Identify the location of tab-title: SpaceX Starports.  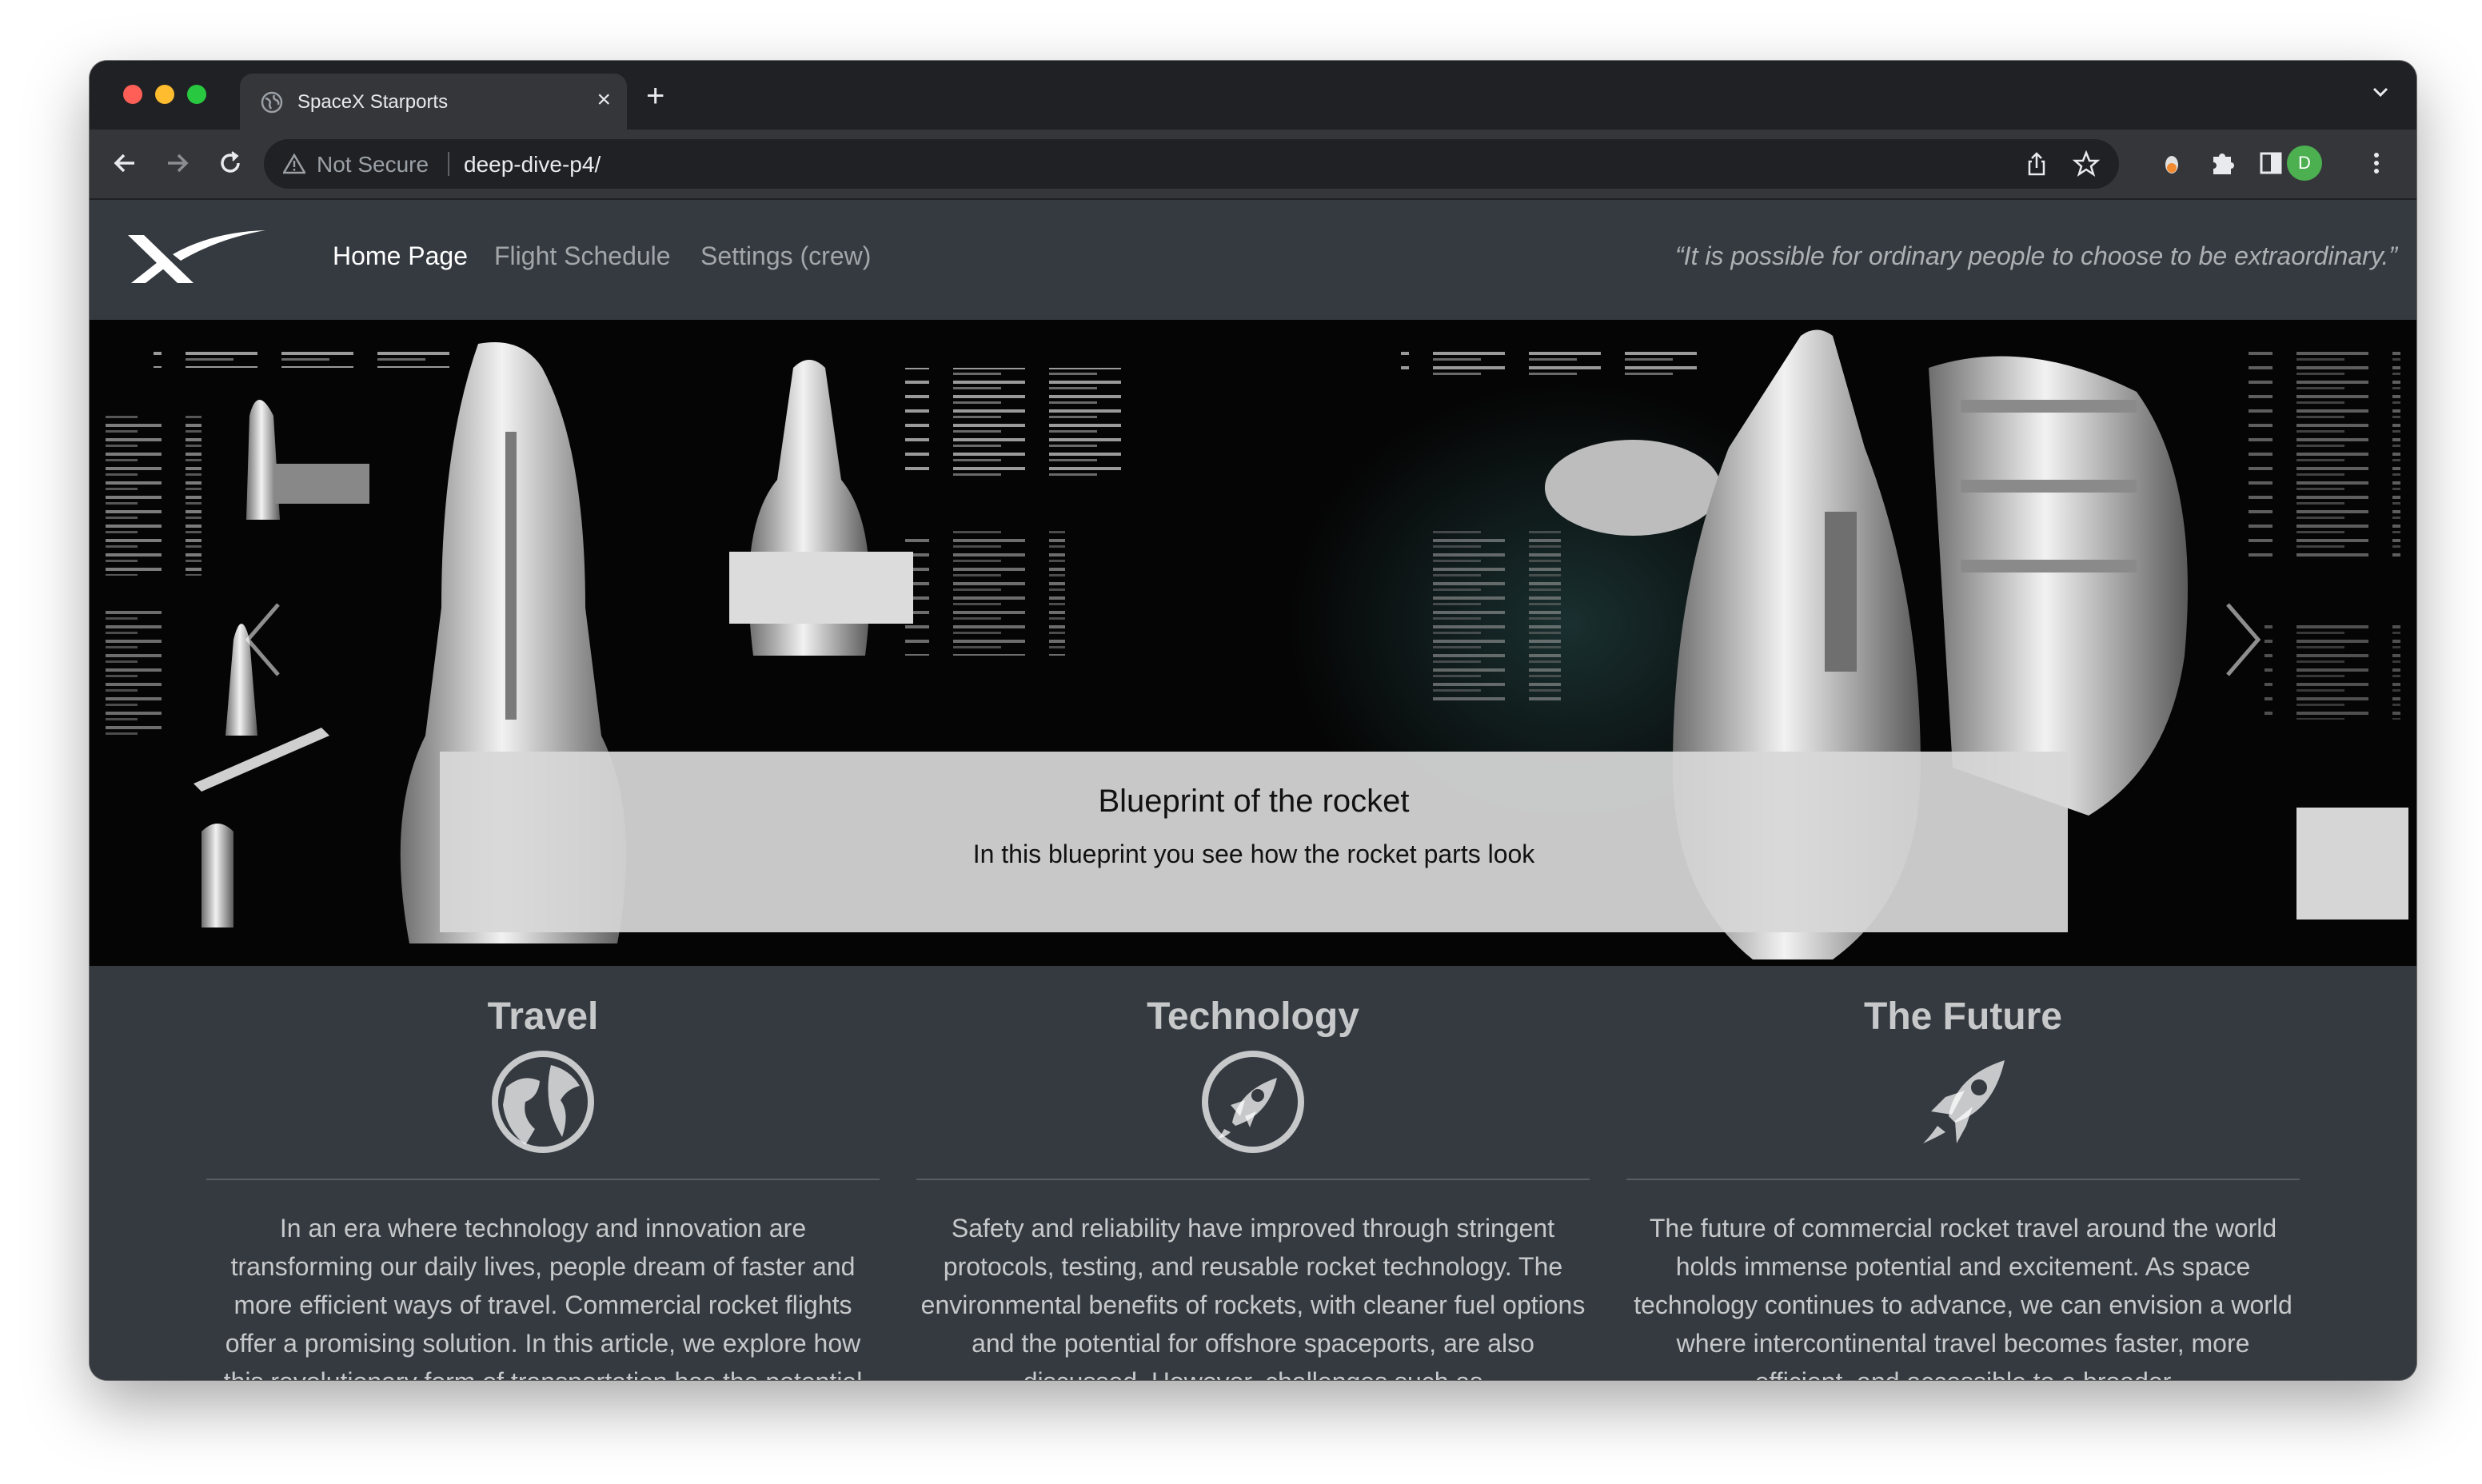
(373, 102).